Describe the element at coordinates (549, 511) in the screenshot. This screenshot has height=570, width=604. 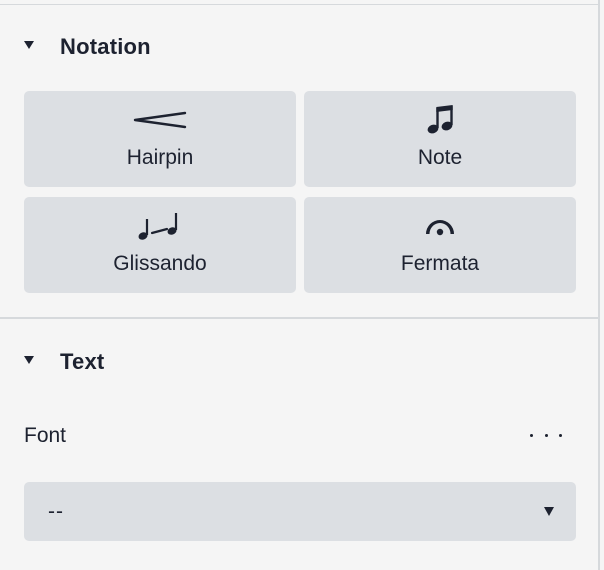
I see `caret-down-icon` at that location.